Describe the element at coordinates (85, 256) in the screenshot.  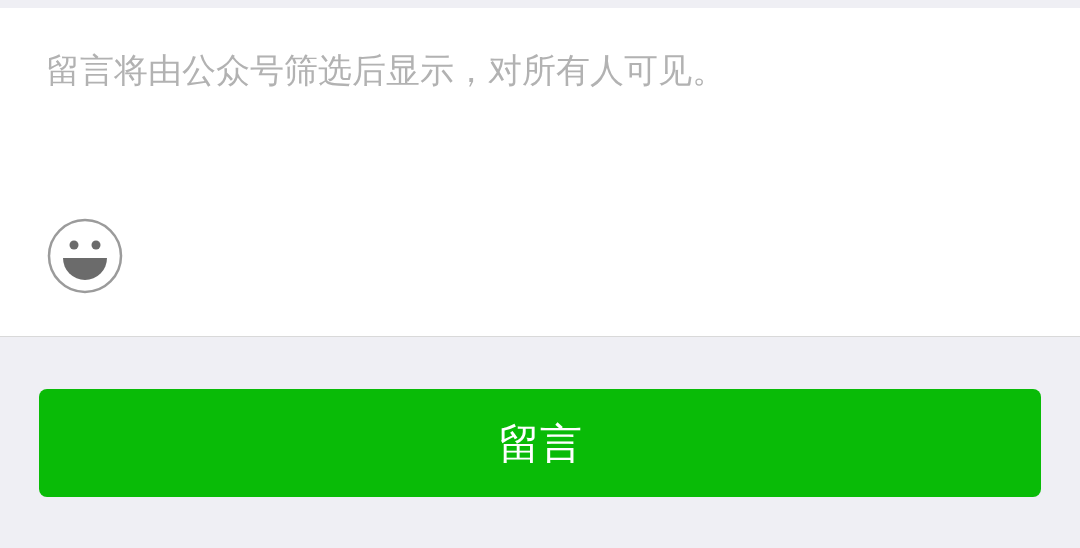
I see `smiley-icon` at that location.